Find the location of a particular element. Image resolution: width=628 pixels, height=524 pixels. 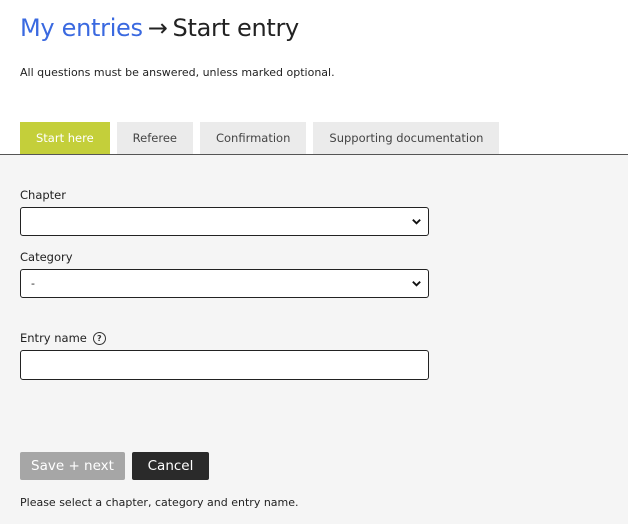

entry-name-input is located at coordinates (224, 365).